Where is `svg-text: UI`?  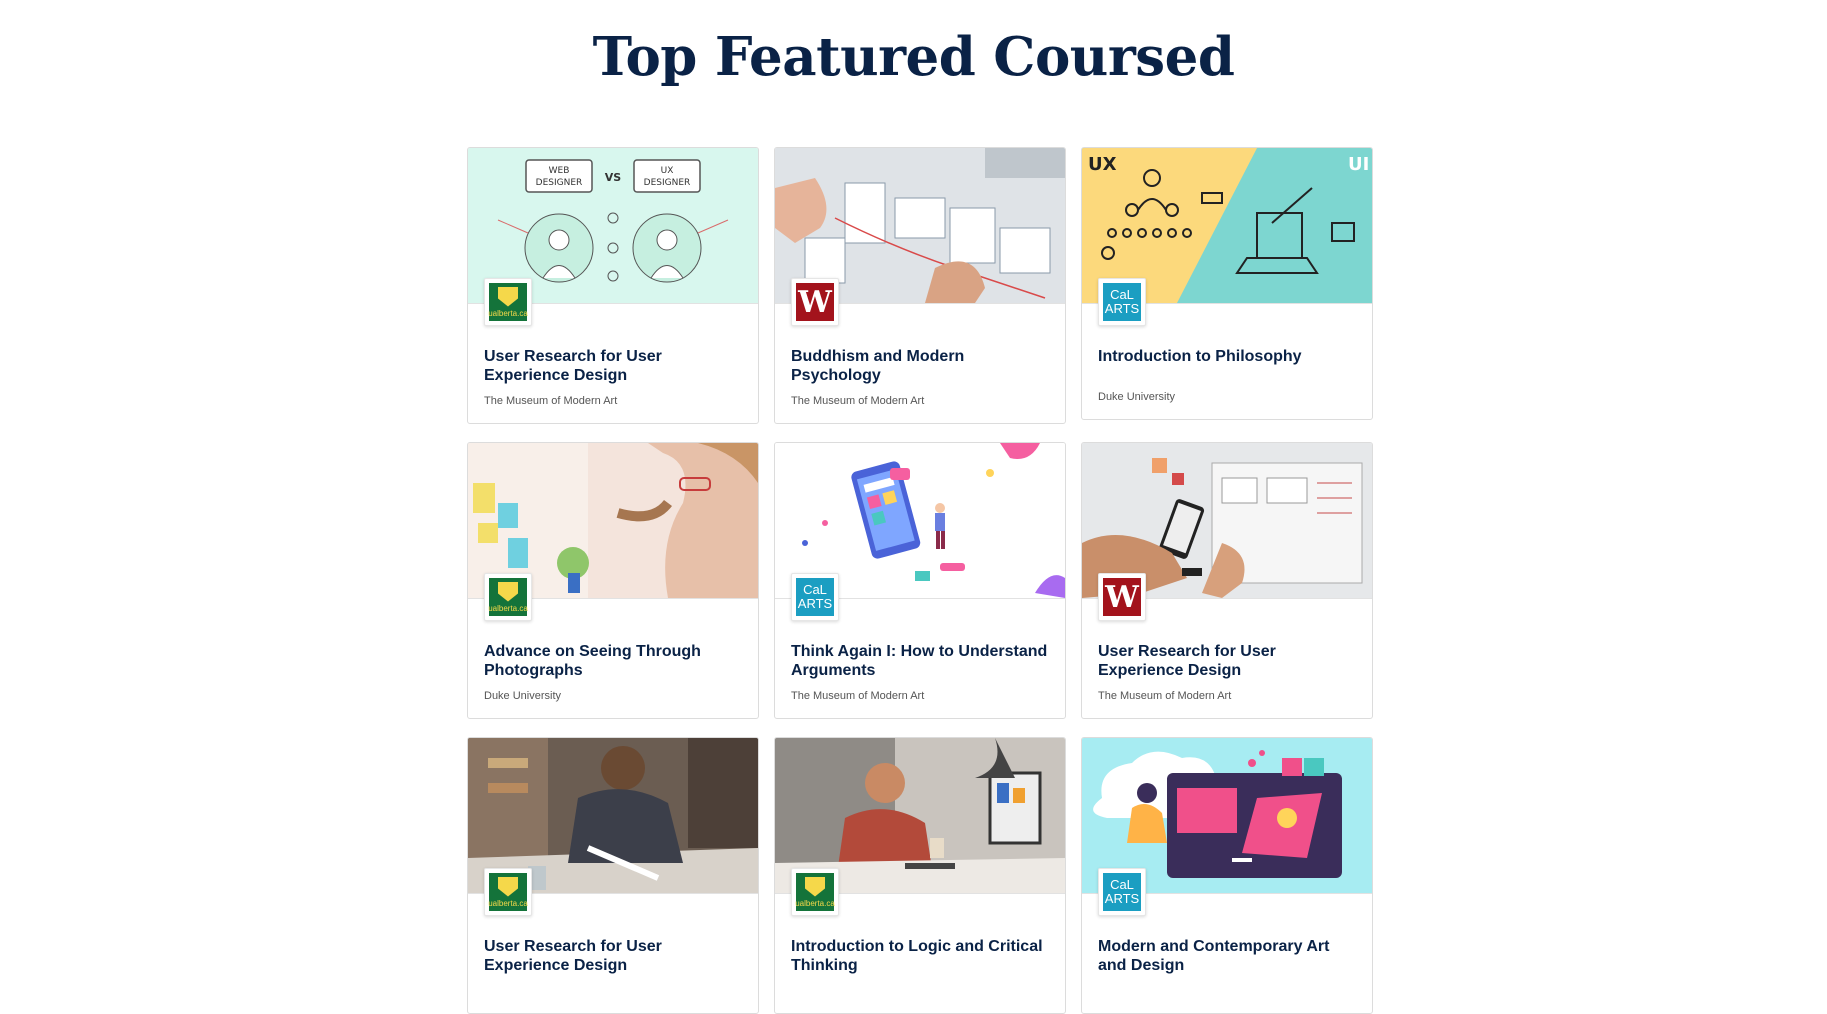
svg-text: UI is located at coordinates (1358, 164).